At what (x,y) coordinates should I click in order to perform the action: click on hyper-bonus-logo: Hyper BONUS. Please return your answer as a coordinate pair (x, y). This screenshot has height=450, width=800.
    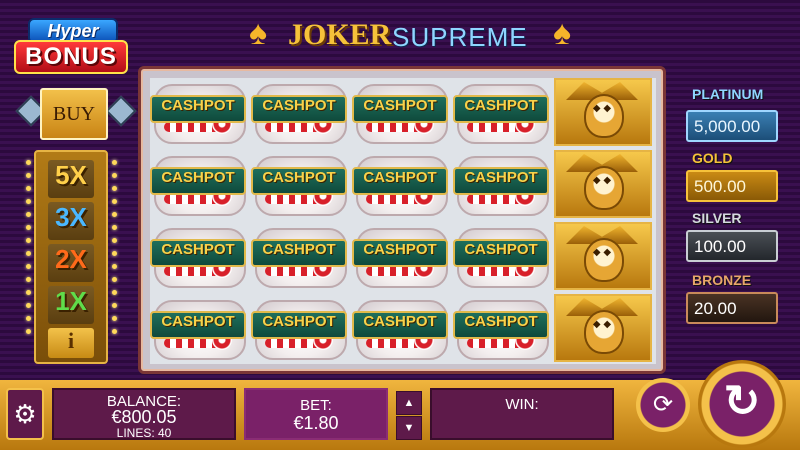
    Looking at the image, I should click on (71, 46).